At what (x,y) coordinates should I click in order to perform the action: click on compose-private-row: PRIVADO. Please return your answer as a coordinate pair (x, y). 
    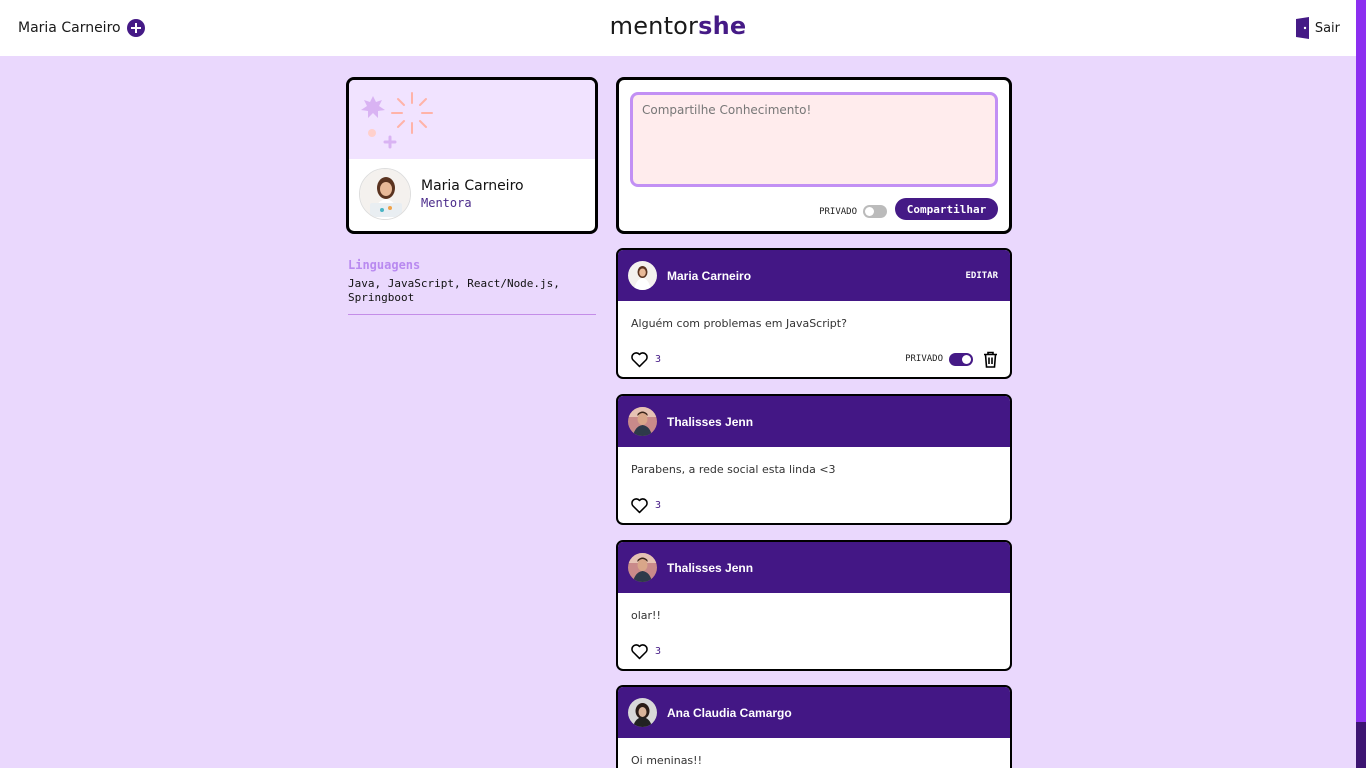
    Looking at the image, I should click on (853, 211).